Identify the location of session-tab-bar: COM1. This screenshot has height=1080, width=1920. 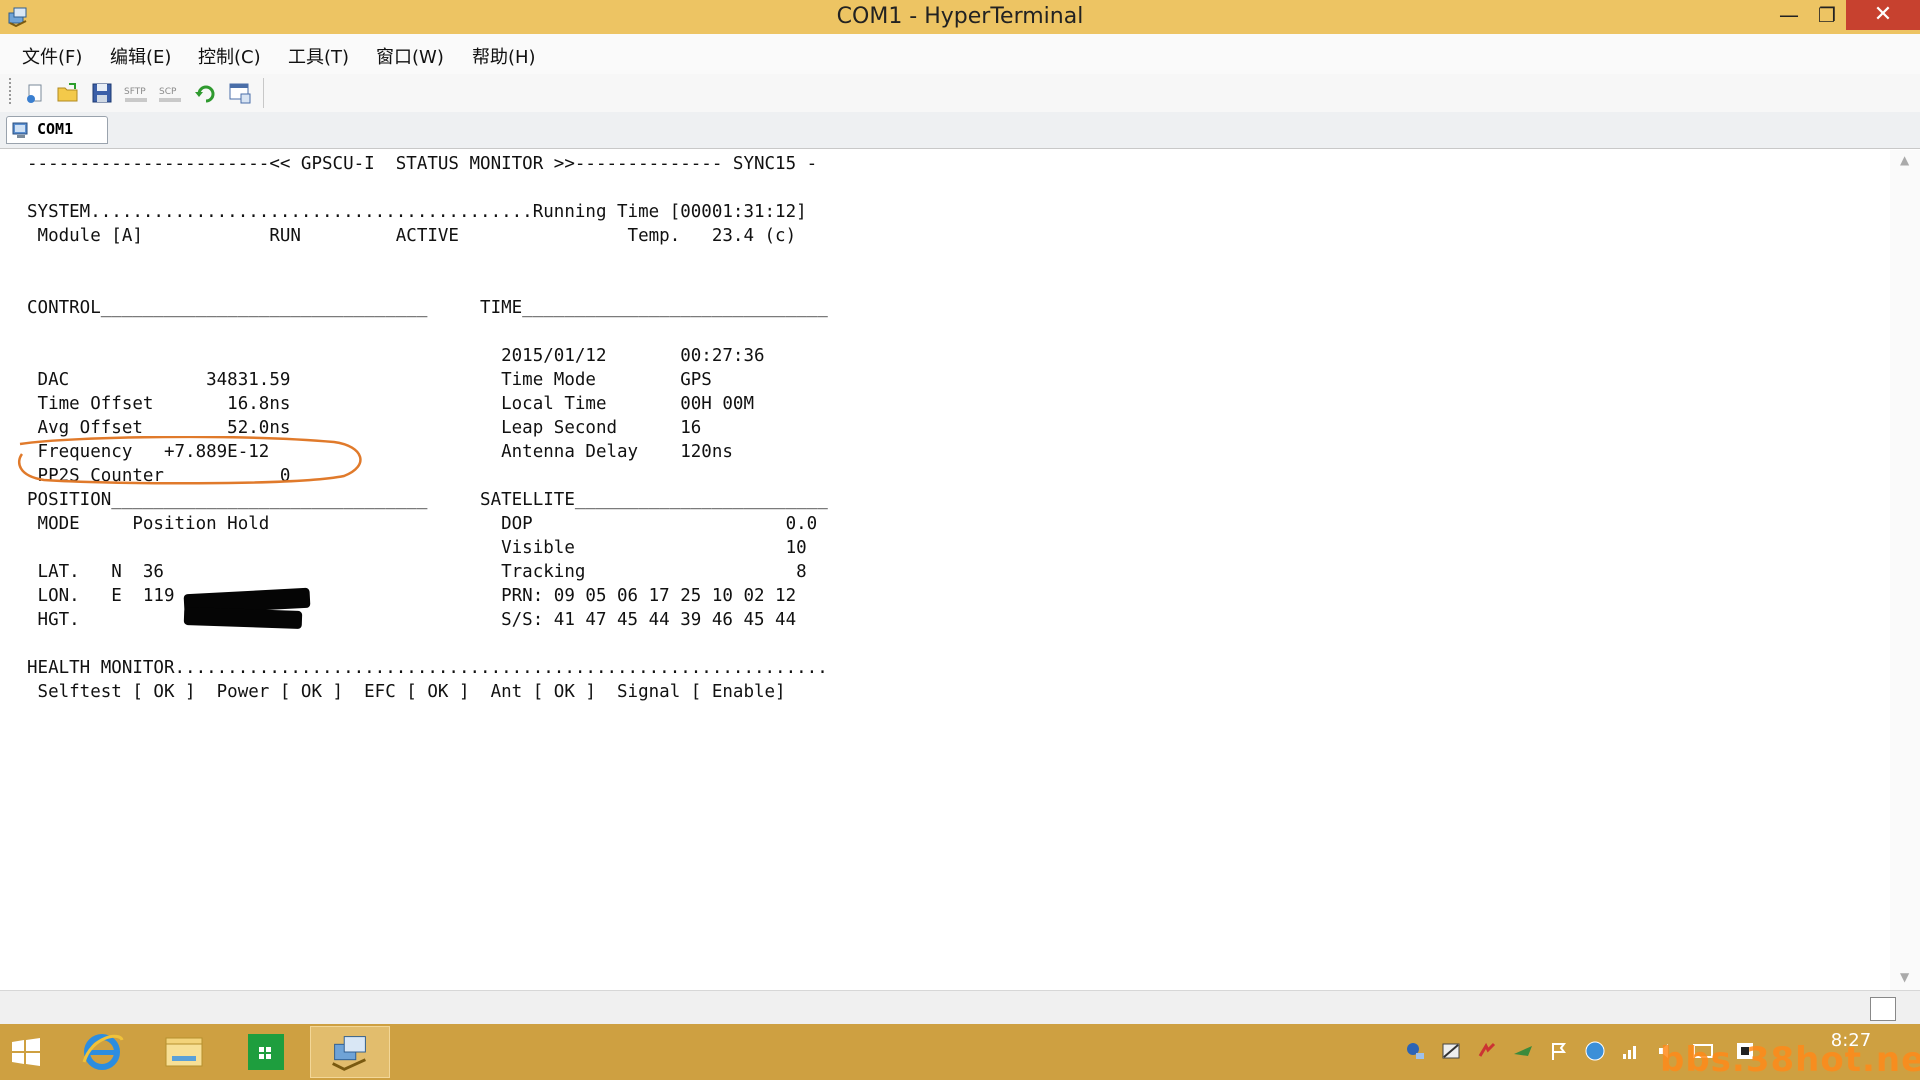
(960, 130).